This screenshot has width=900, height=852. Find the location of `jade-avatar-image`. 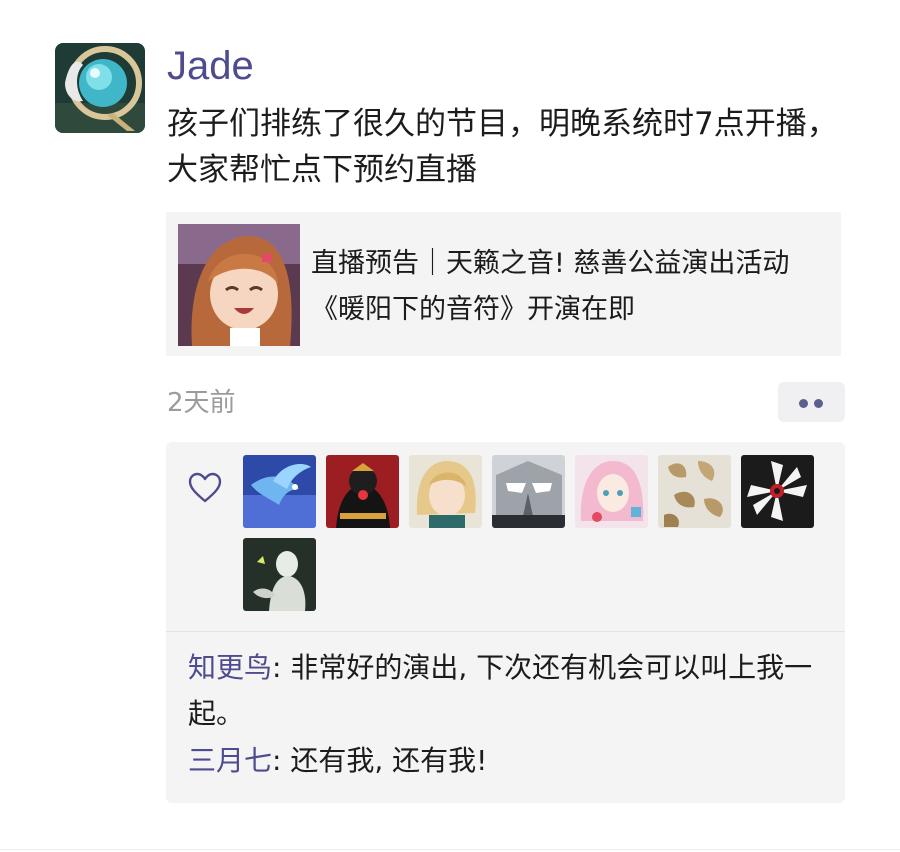

jade-avatar-image is located at coordinates (100, 88).